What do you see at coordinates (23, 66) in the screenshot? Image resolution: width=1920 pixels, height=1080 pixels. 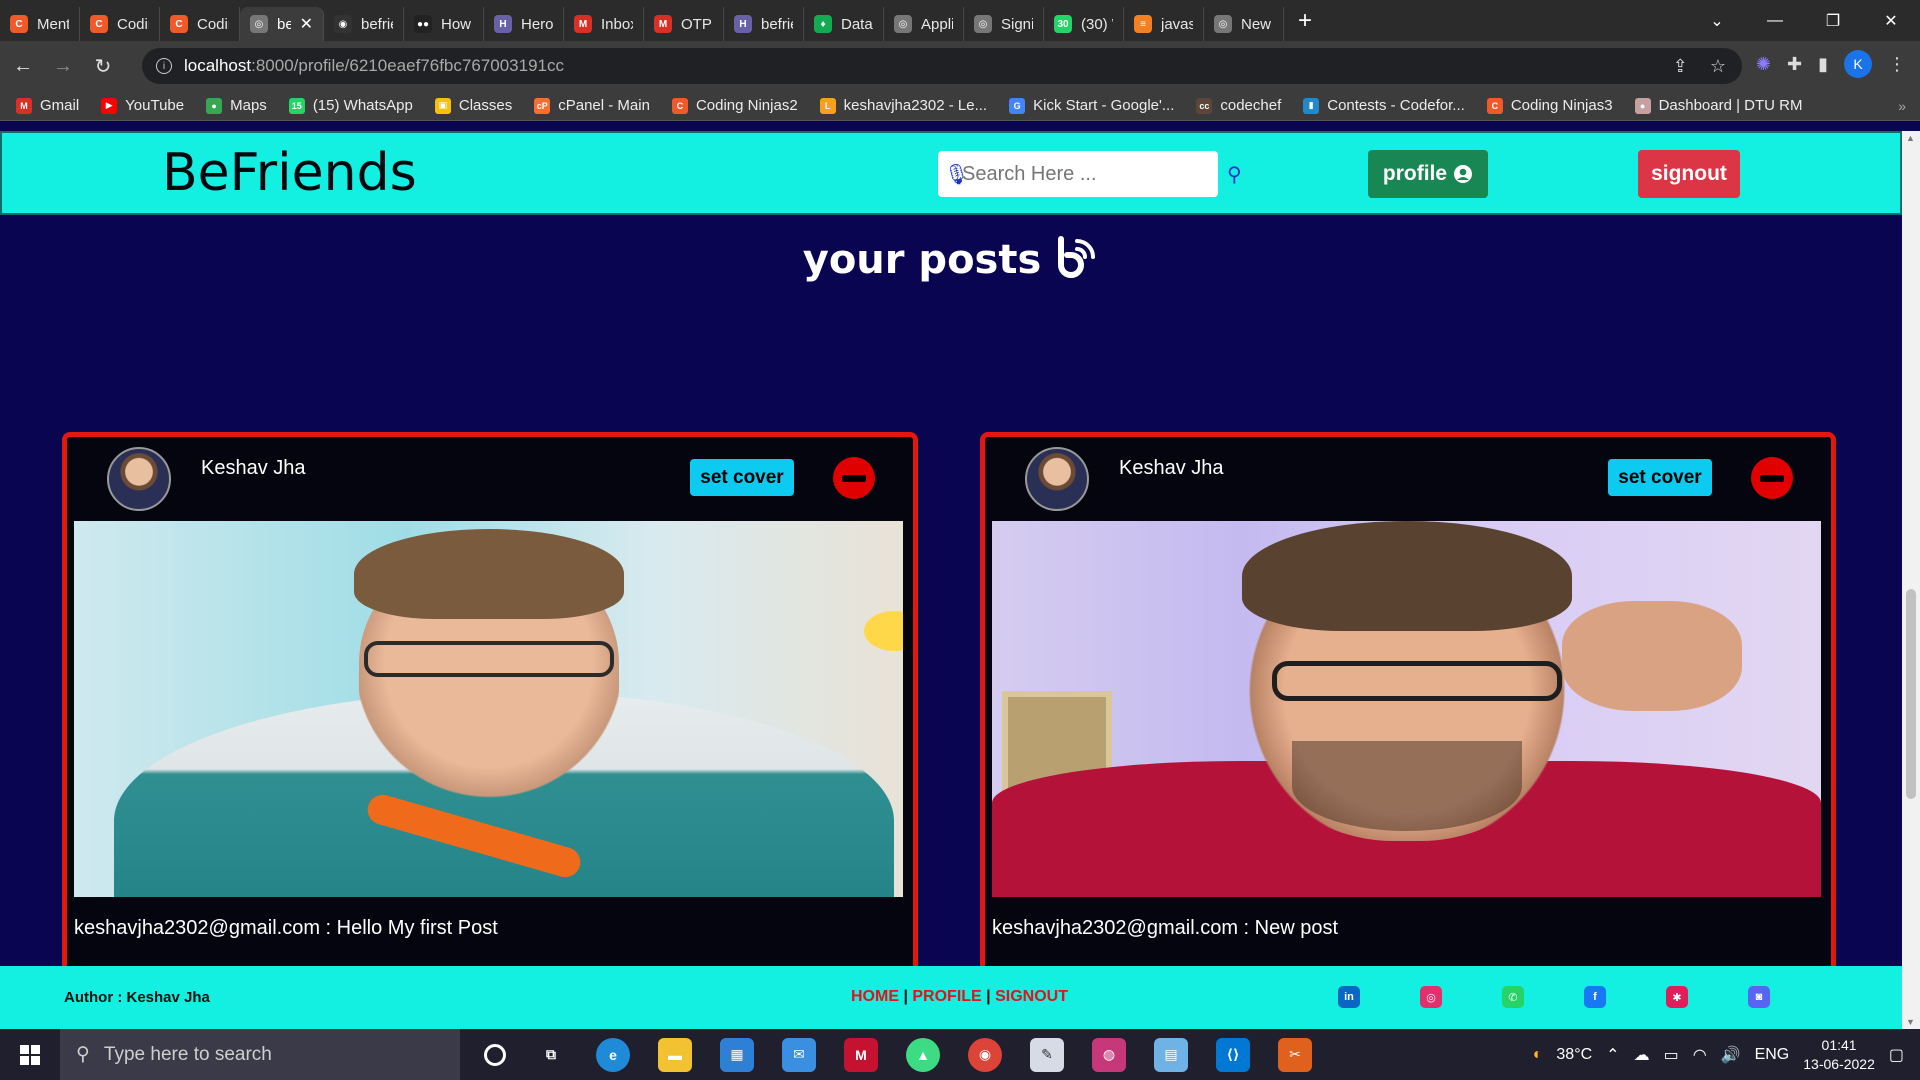 I see `back-icon: ←` at bounding box center [23, 66].